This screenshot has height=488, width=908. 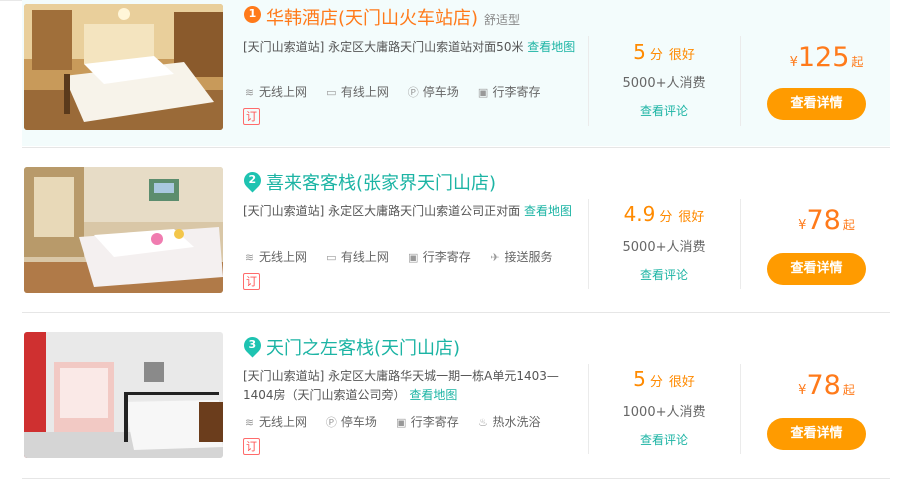 What do you see at coordinates (521, 257) in the screenshot?
I see `facility-item: ✈ 接送服务` at bounding box center [521, 257].